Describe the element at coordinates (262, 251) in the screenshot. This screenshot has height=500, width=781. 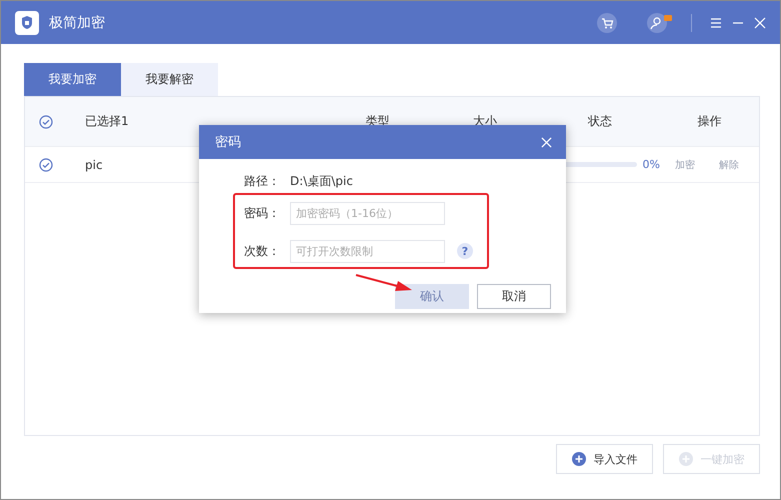
I see `field-label: 次数：` at that location.